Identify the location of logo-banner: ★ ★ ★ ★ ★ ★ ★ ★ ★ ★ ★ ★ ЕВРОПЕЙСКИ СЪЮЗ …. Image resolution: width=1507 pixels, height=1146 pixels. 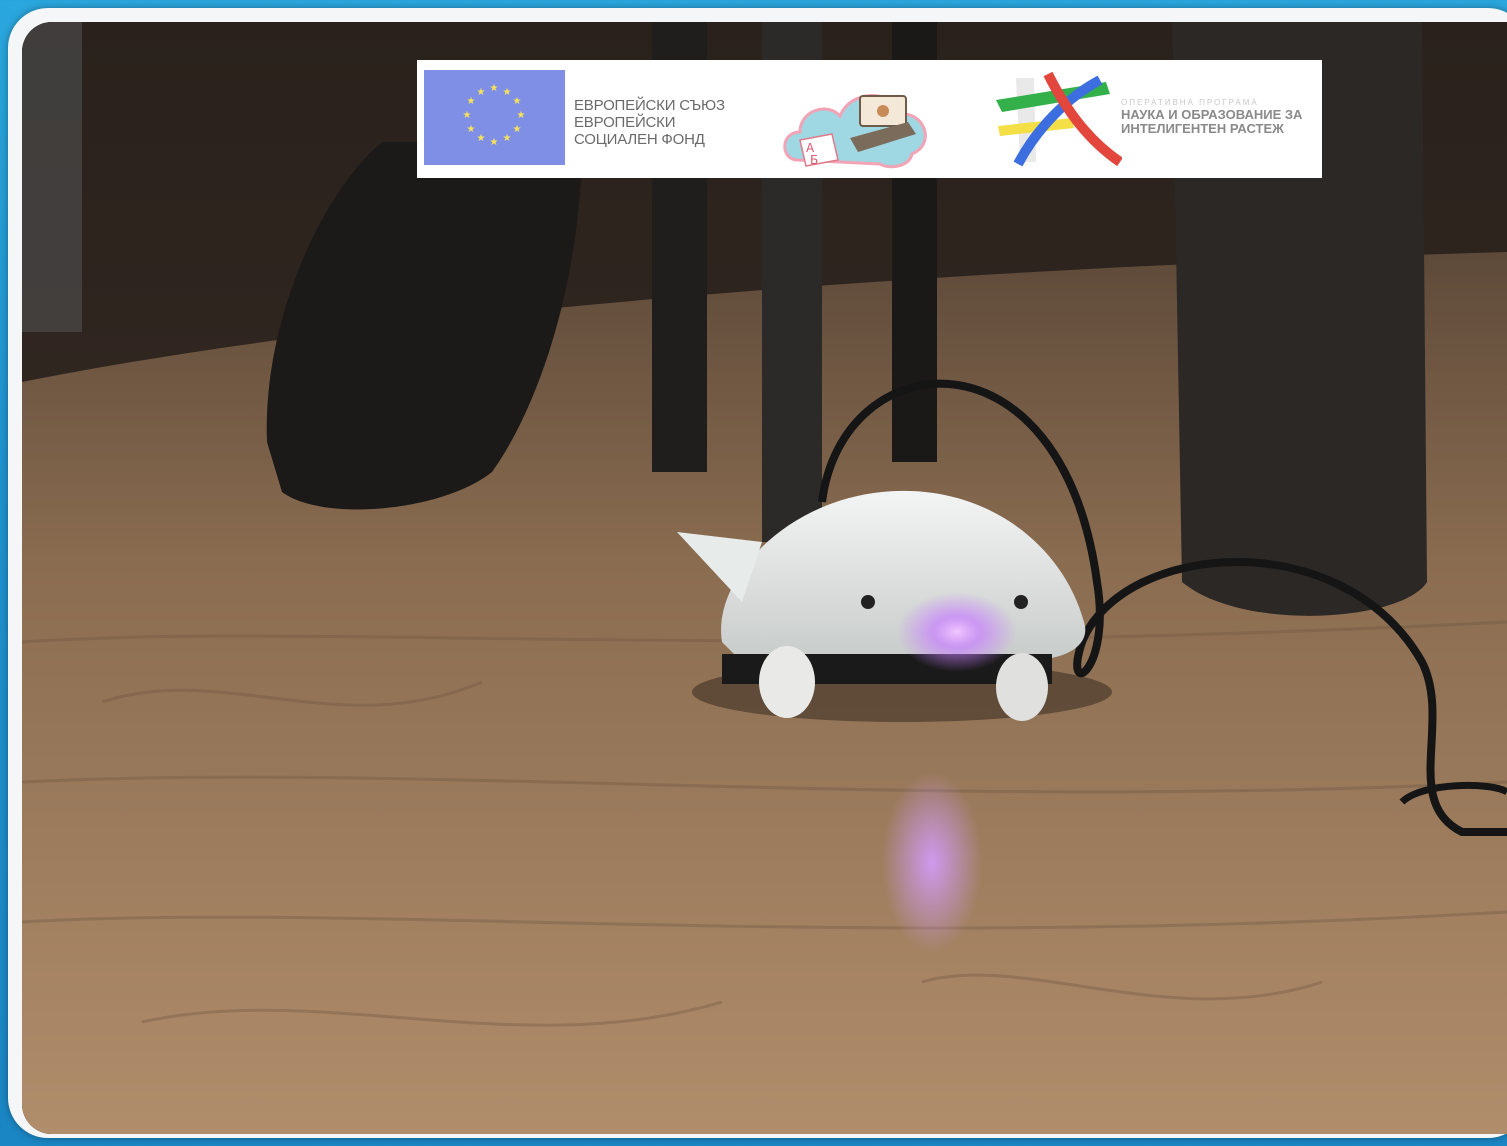
(869, 119).